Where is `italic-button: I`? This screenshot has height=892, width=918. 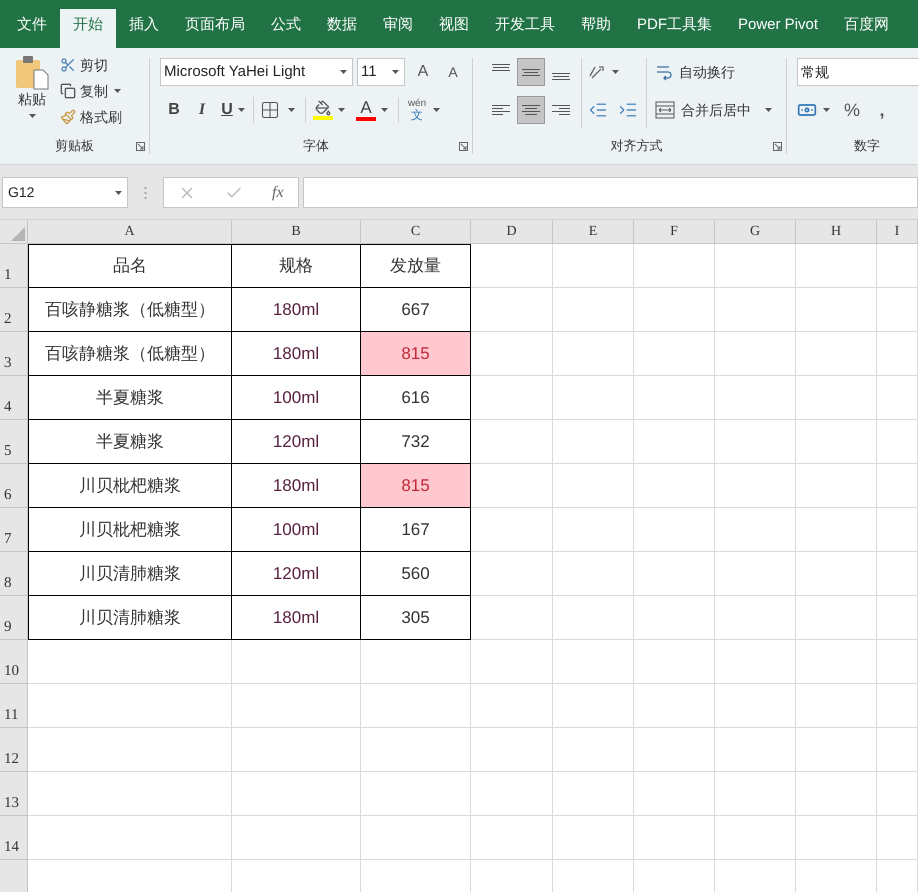
italic-button: I is located at coordinates (202, 110).